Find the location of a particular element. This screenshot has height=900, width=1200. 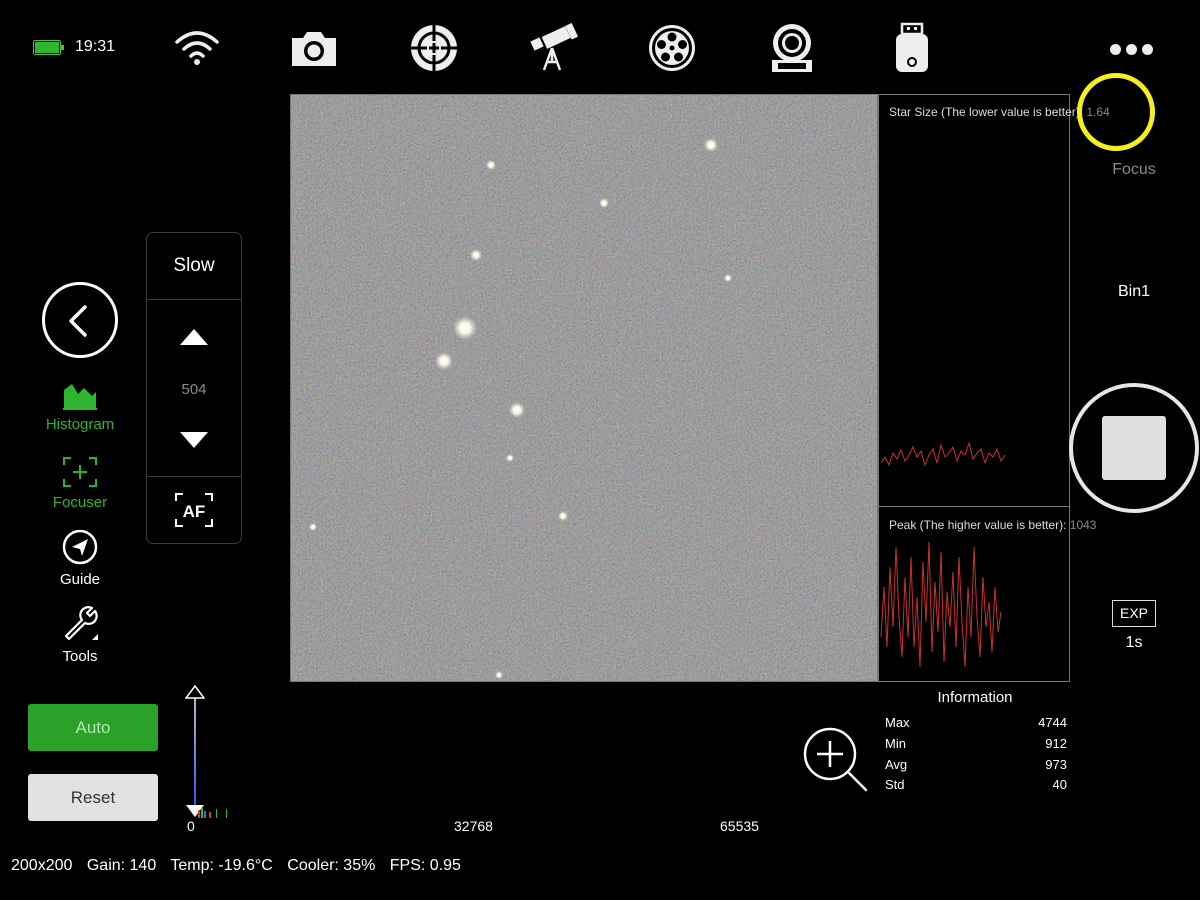

star-size-plot is located at coordinates (943, 454).